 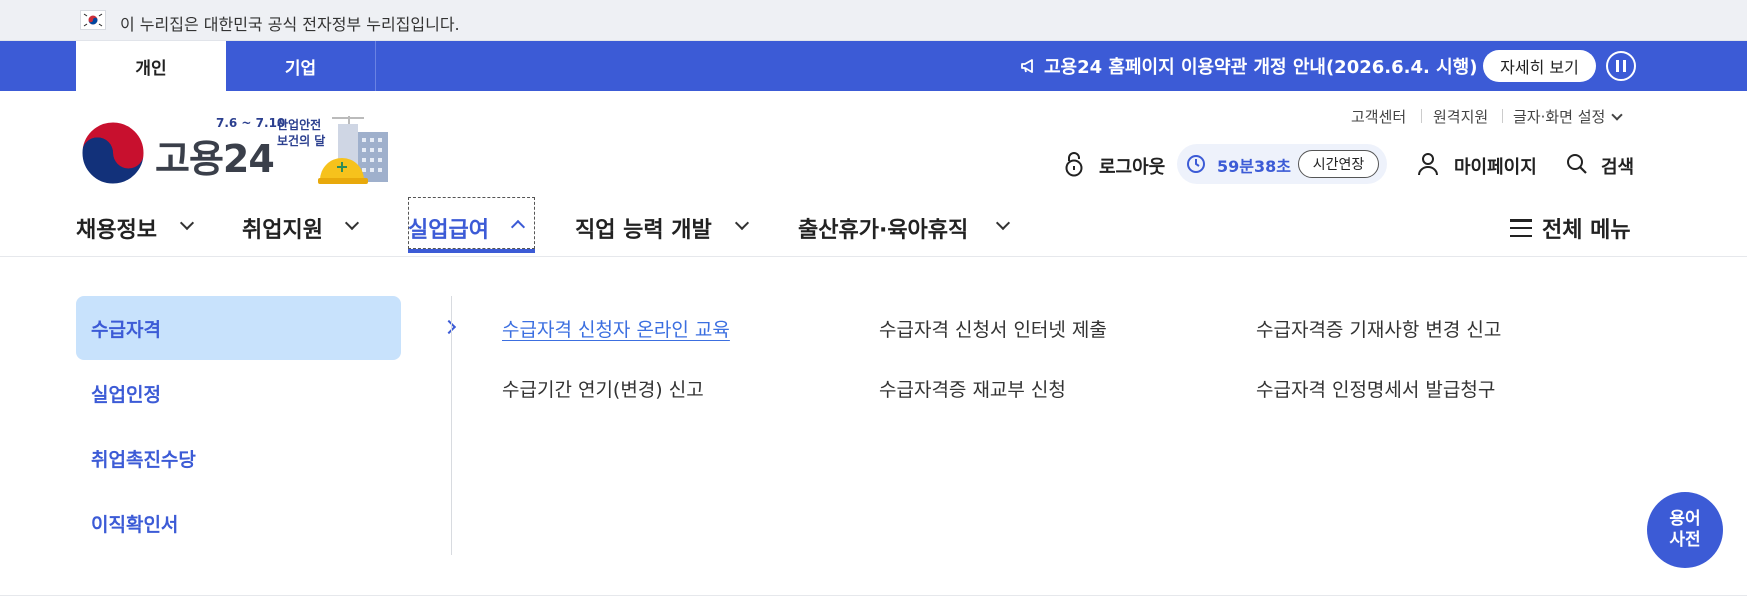 I want to click on notice-link: 고용24 홈페이지 이용약관 개정 안내(2026.6.4. 시행), so click(x=1248, y=66).